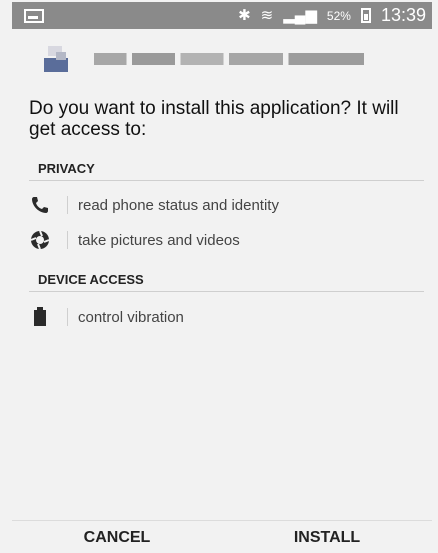  What do you see at coordinates (222, 15) in the screenshot?
I see `status-bar: ✱ ≋ ▂▄▆ 52% 13:39` at bounding box center [222, 15].